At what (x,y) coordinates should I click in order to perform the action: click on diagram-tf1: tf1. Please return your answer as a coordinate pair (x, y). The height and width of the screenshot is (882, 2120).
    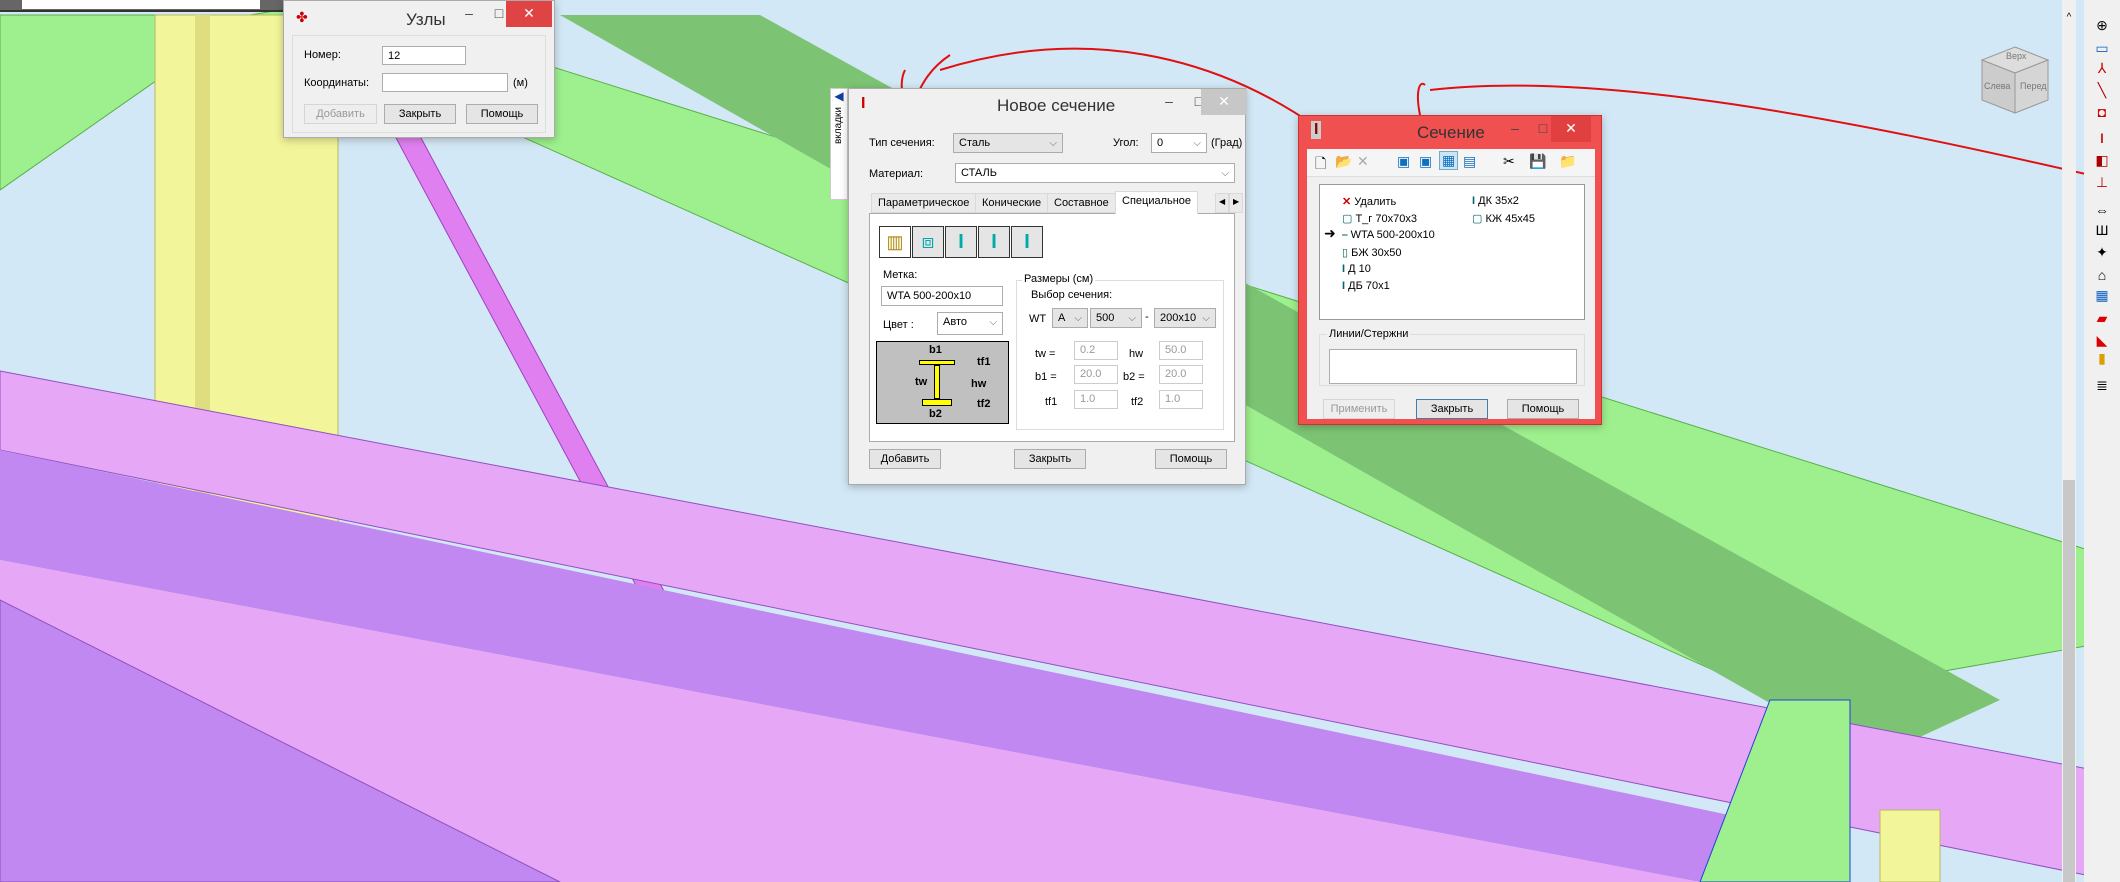
    Looking at the image, I should click on (984, 362).